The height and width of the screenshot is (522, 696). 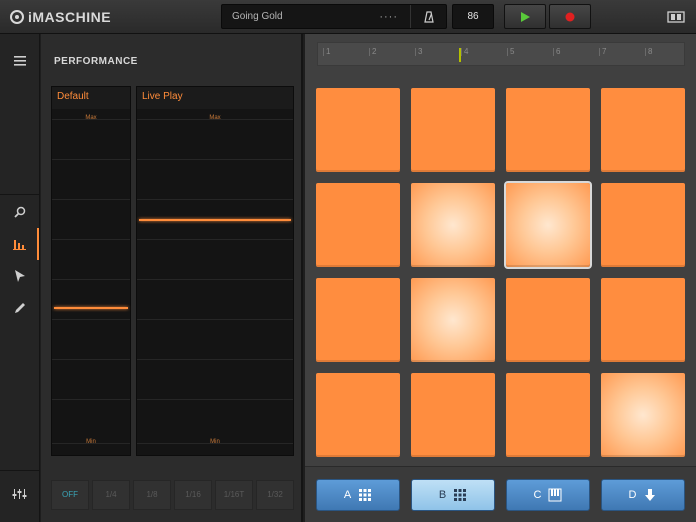 What do you see at coordinates (464, 51) in the screenshot?
I see `timeline-tick: 4` at bounding box center [464, 51].